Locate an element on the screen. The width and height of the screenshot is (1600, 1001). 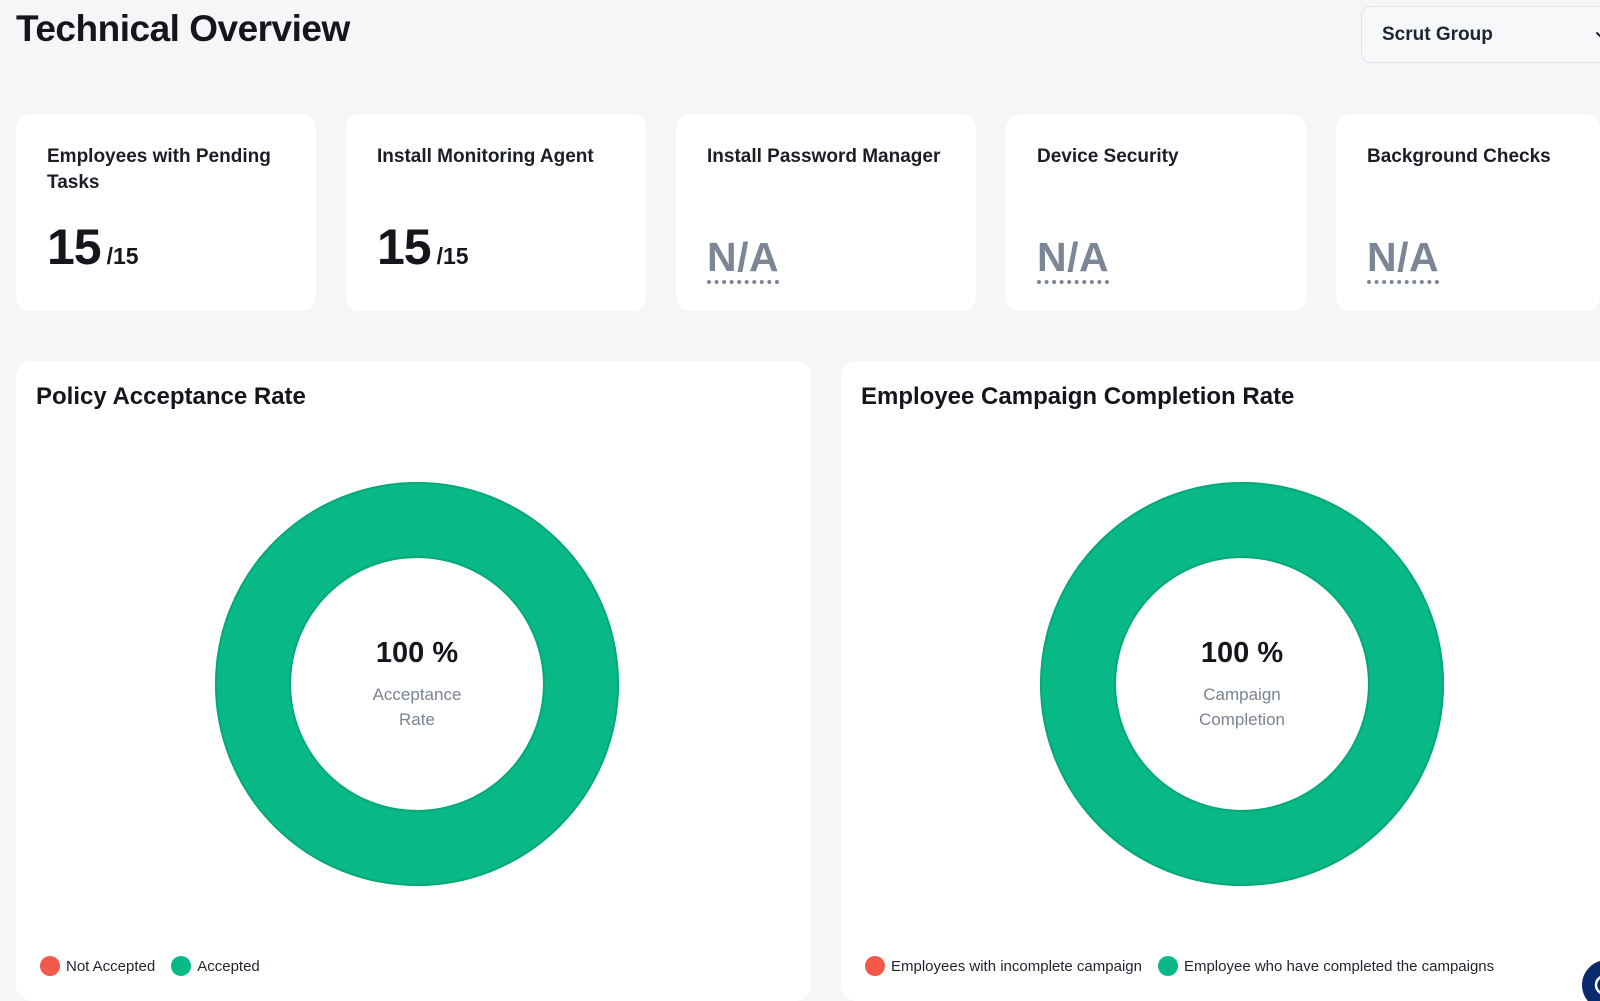
legend-label: Employees with incomplete campaign is located at coordinates (1016, 966).